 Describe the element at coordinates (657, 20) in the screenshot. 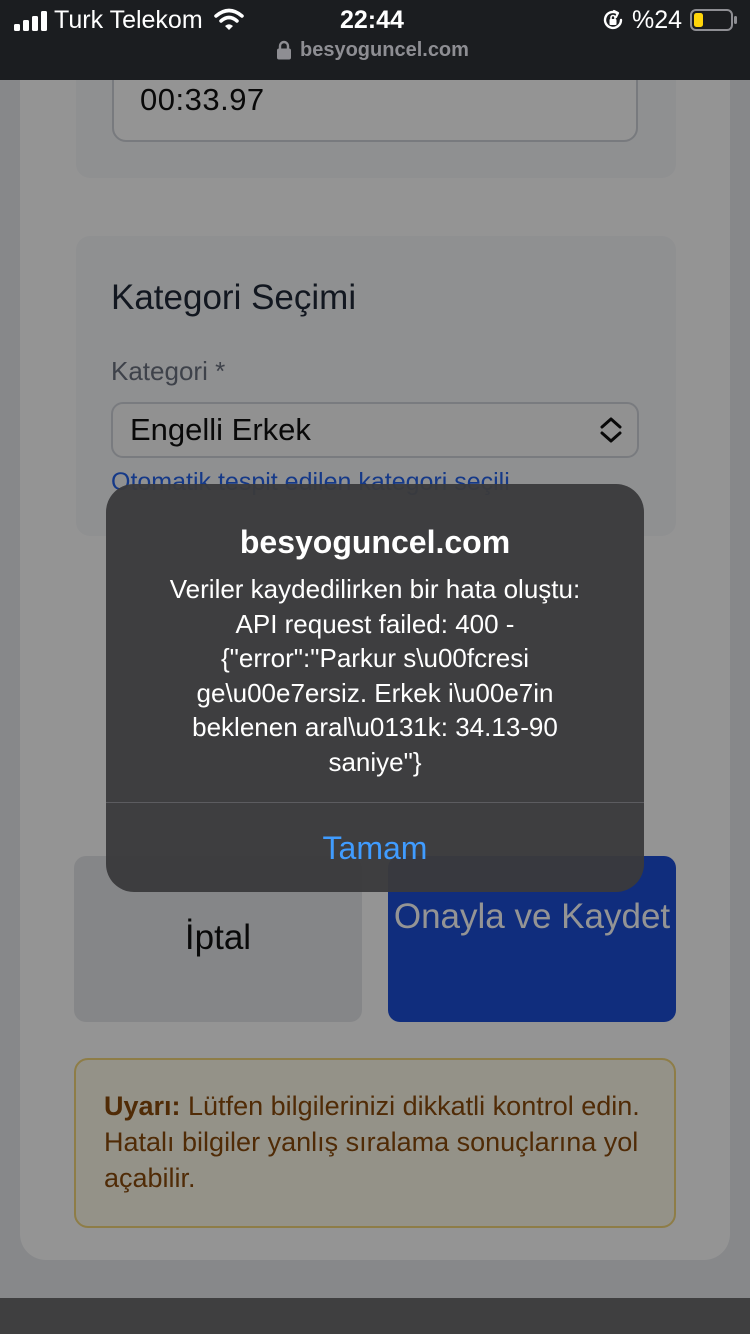

I see `battery-percent: %24` at that location.